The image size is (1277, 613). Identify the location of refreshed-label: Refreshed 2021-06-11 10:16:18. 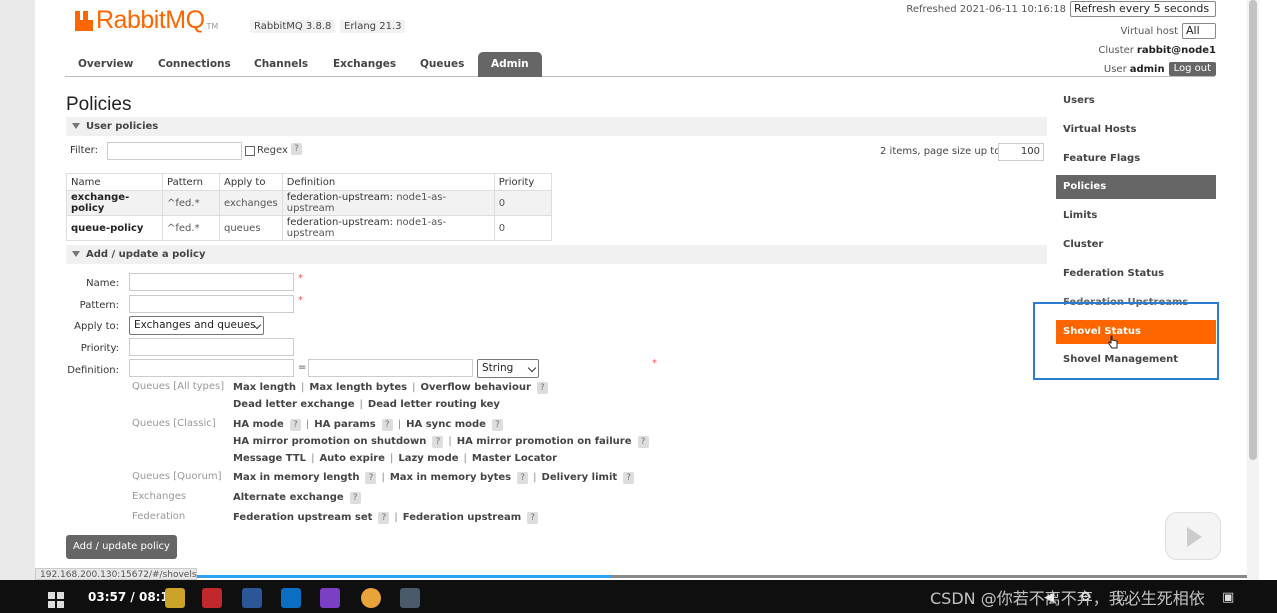
(986, 9).